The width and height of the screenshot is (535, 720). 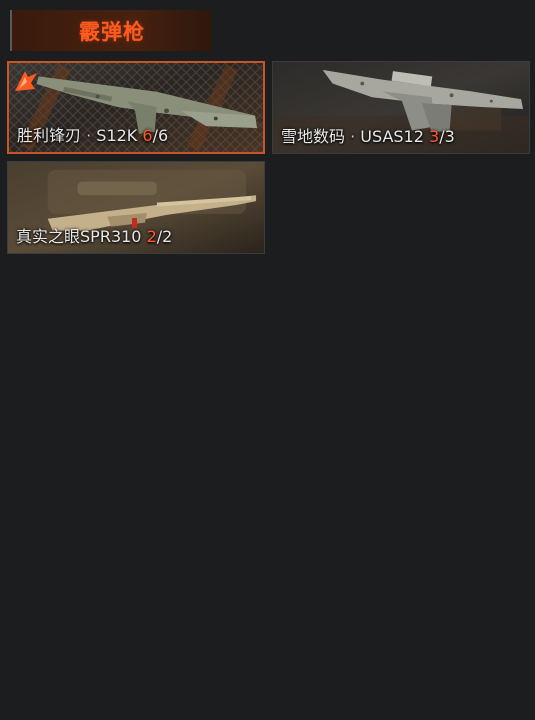 What do you see at coordinates (147, 135) in the screenshot?
I see `owned-count: 6` at bounding box center [147, 135].